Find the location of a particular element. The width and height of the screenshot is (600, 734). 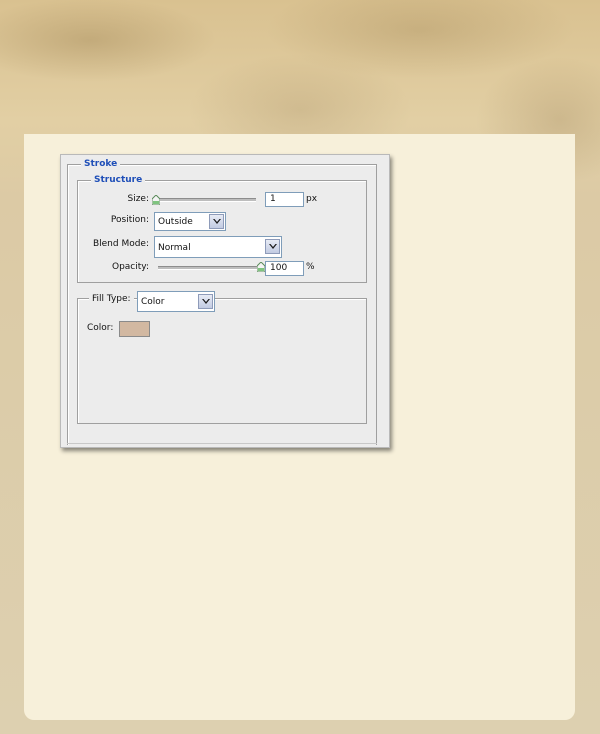

size-input is located at coordinates (284, 199).